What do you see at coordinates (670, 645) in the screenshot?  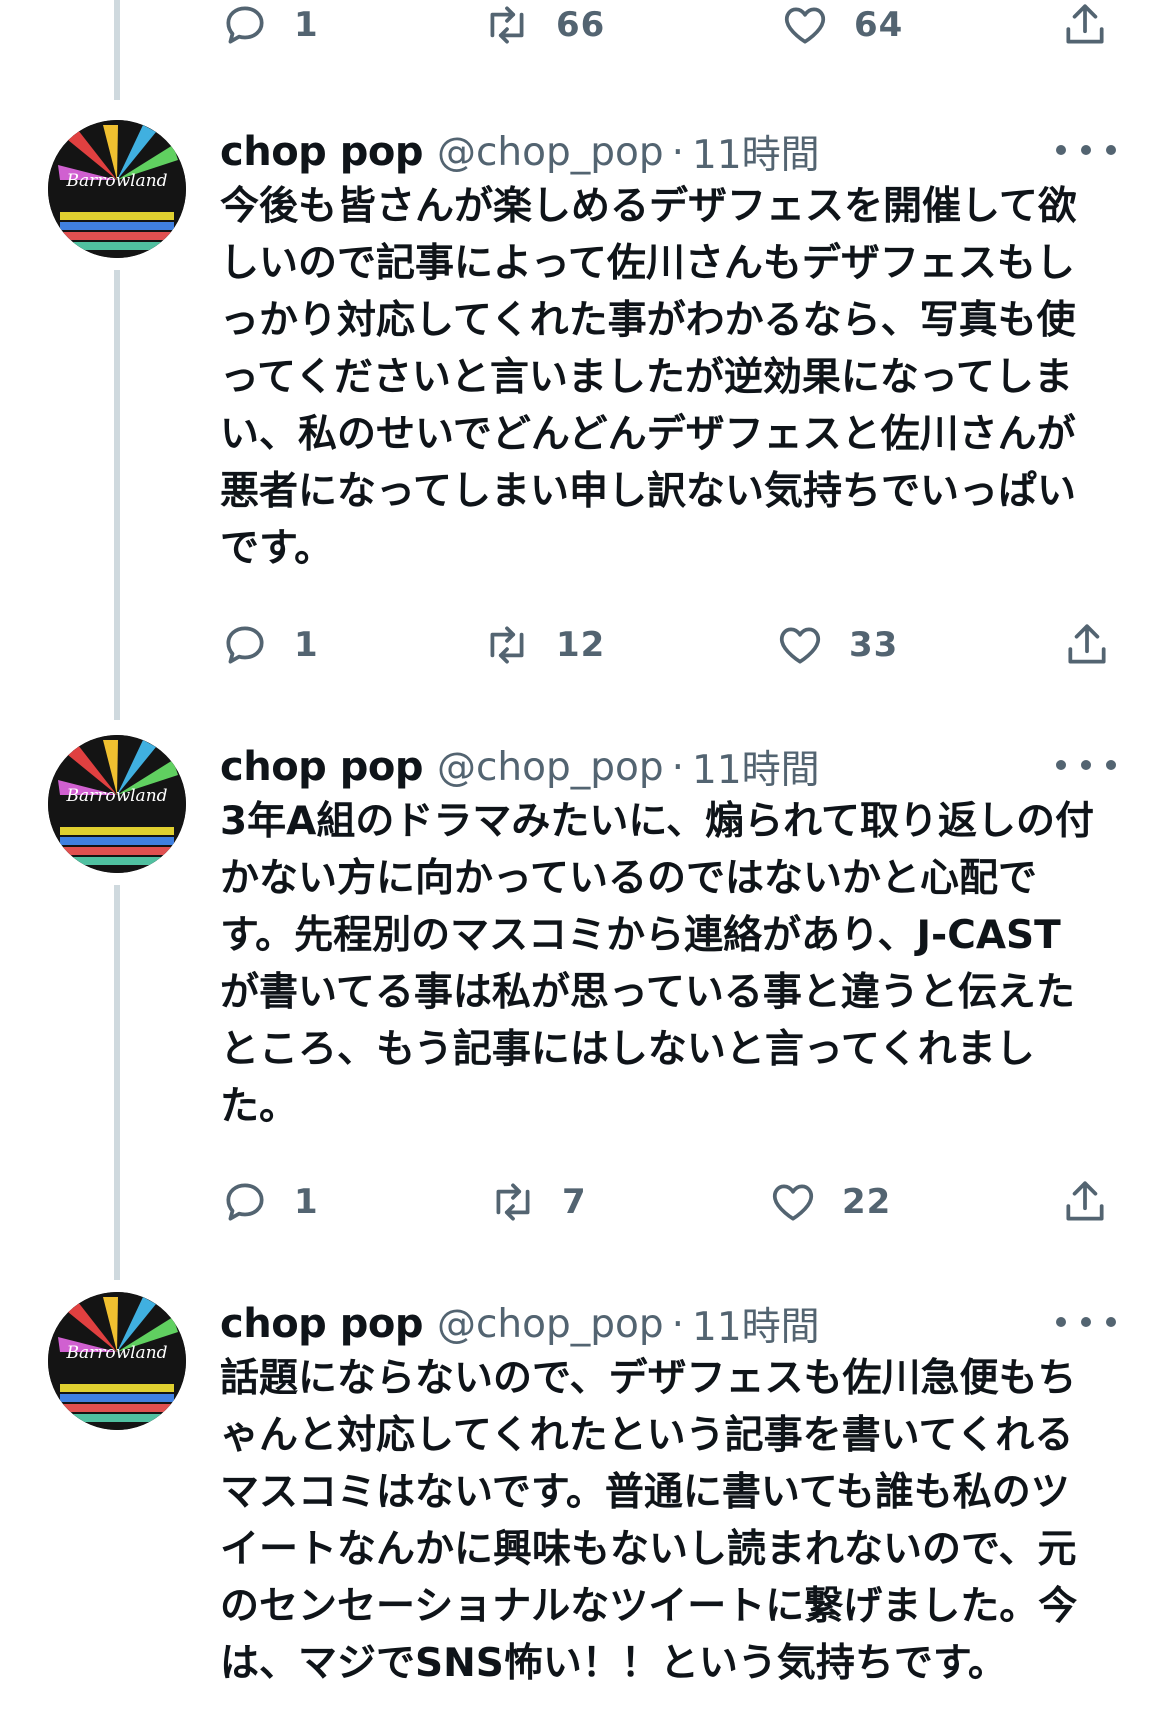 I see `tweet-actions: 1 12 33` at bounding box center [670, 645].